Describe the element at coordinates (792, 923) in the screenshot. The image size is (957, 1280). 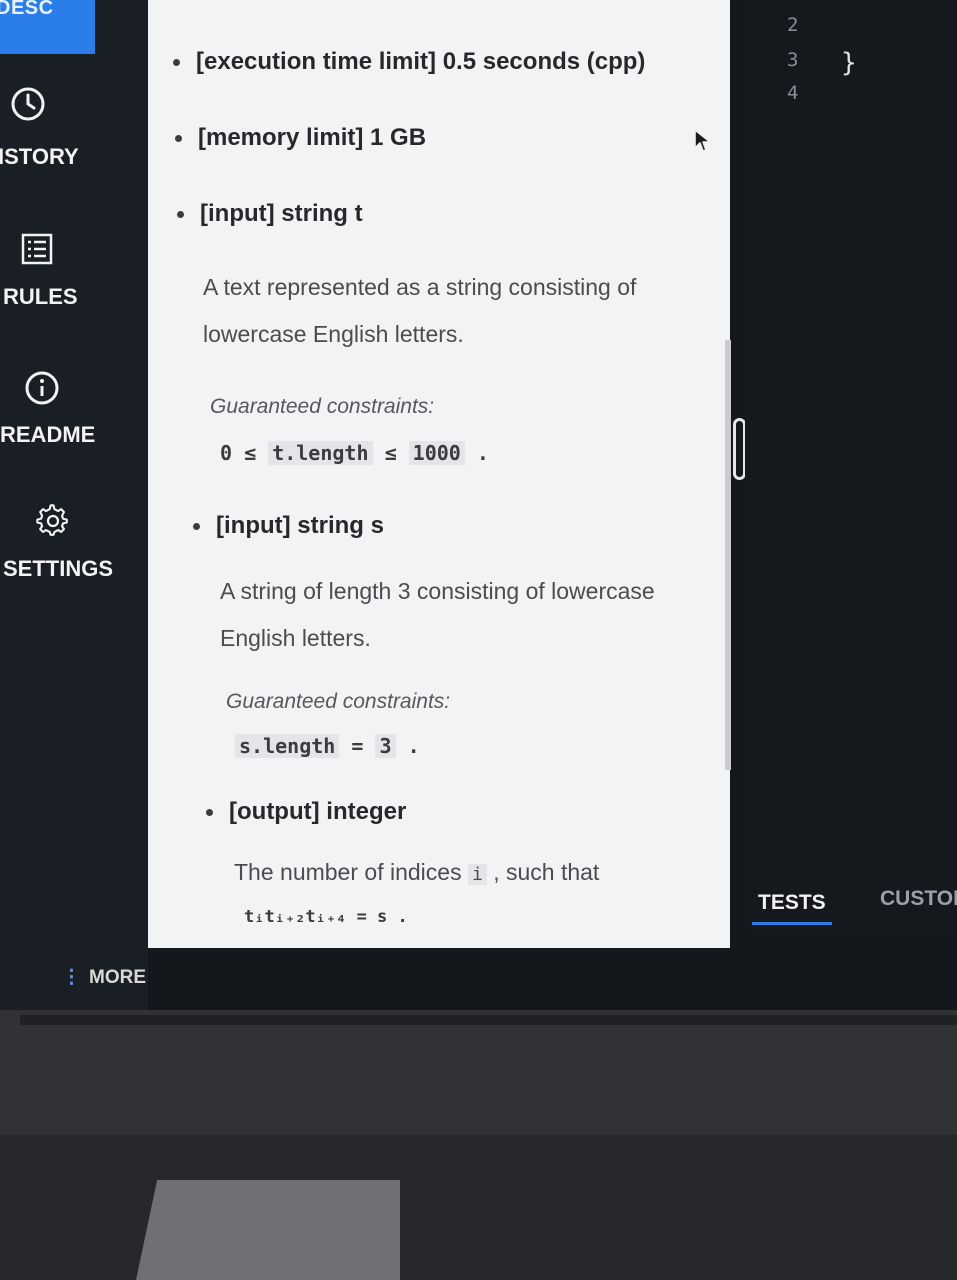
I see `active-tab-indicator` at that location.